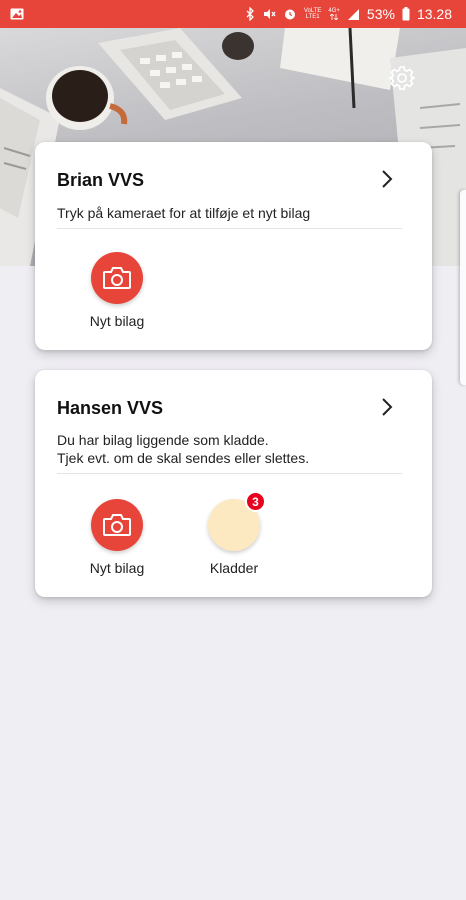  Describe the element at coordinates (269, 14) in the screenshot. I see `mute-icon` at that location.